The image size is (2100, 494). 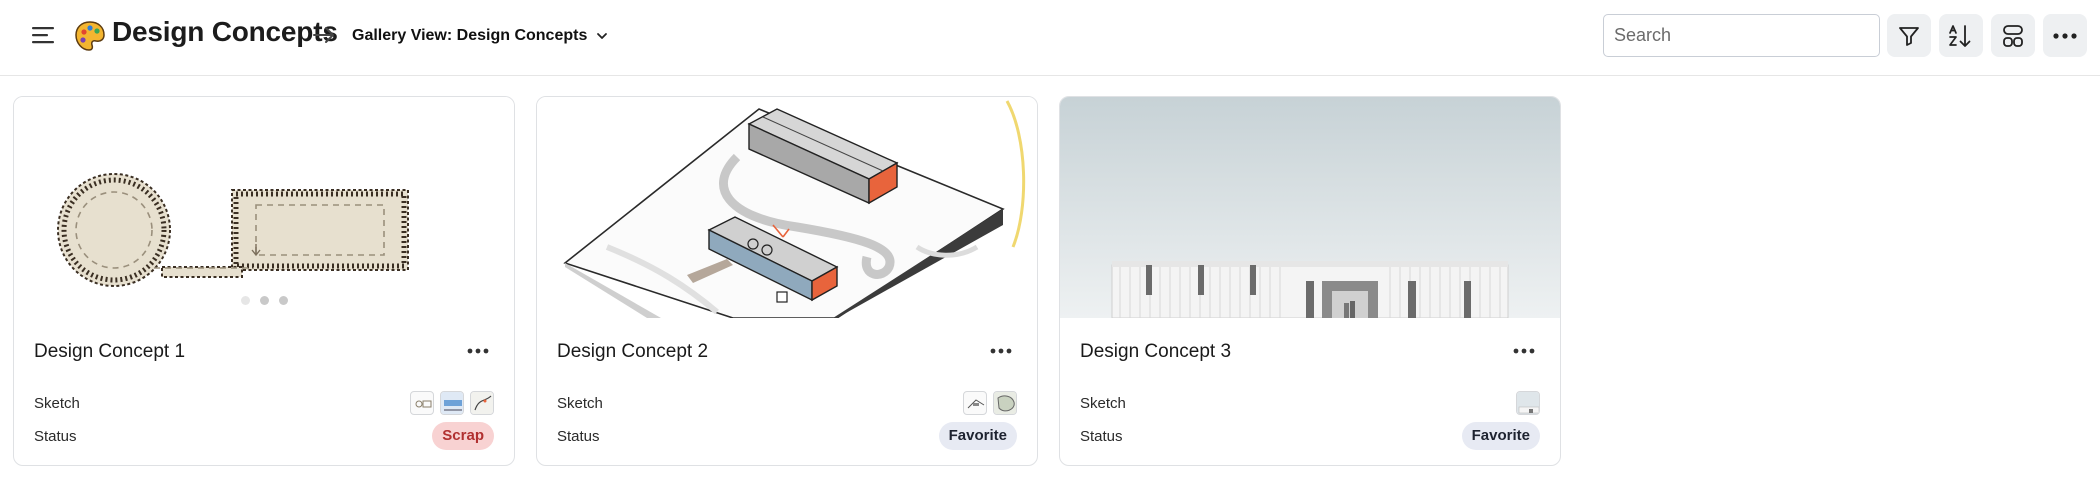 What do you see at coordinates (324, 35) in the screenshot?
I see `arrow-right-icon` at bounding box center [324, 35].